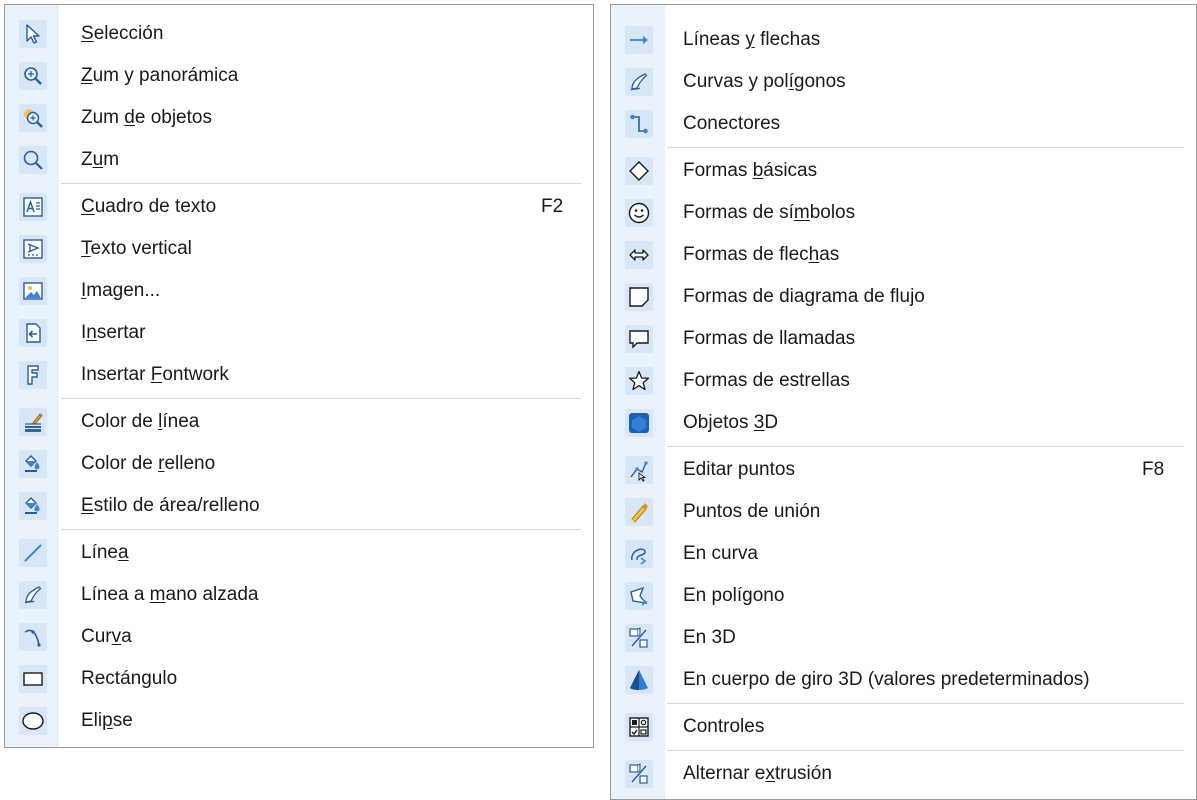 This screenshot has width=1197, height=800. Describe the element at coordinates (761, 254) in the screenshot. I see `menu-item-label: Formas de flechas` at that location.